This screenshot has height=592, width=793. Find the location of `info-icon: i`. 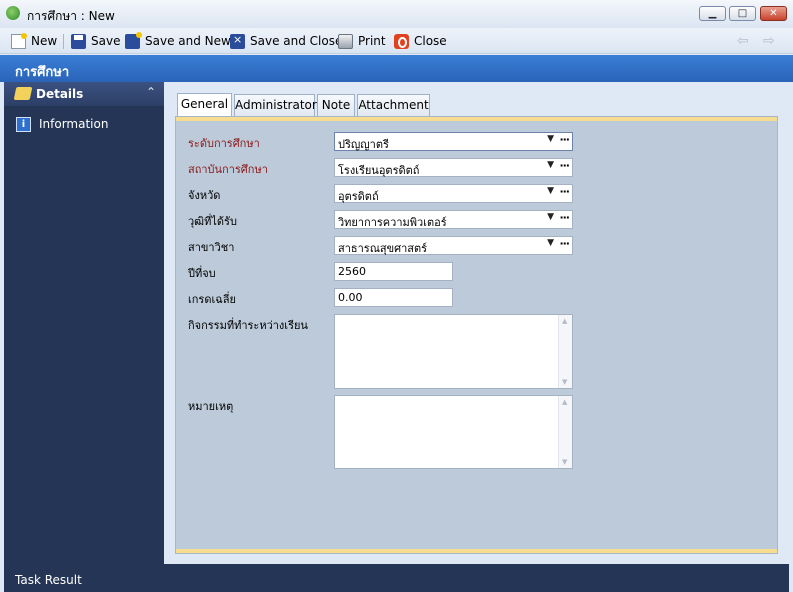

info-icon: i is located at coordinates (23, 124).